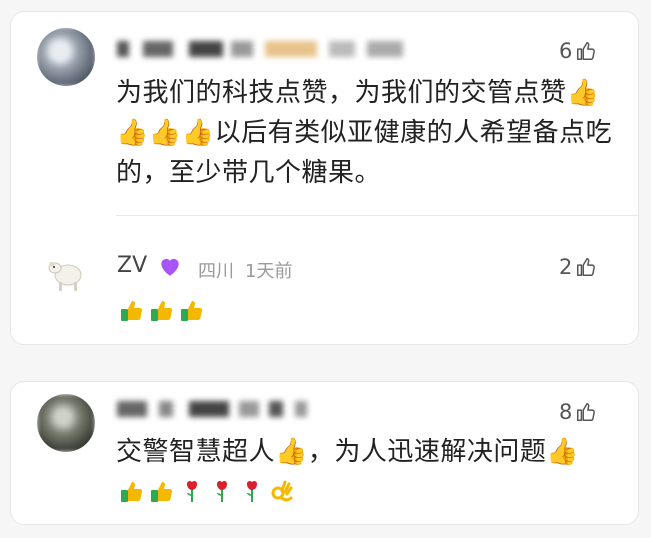 The image size is (651, 538). What do you see at coordinates (566, 51) in the screenshot?
I see `like-count: 6` at bounding box center [566, 51].